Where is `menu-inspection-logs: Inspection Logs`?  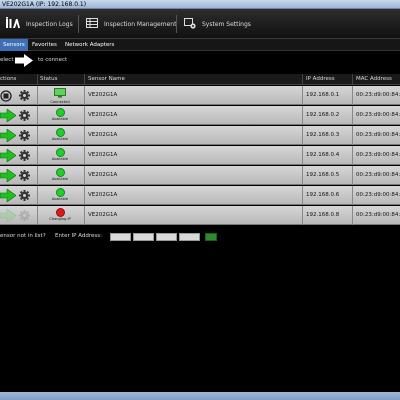
menu-inspection-logs: Inspection Logs is located at coordinates (39, 24).